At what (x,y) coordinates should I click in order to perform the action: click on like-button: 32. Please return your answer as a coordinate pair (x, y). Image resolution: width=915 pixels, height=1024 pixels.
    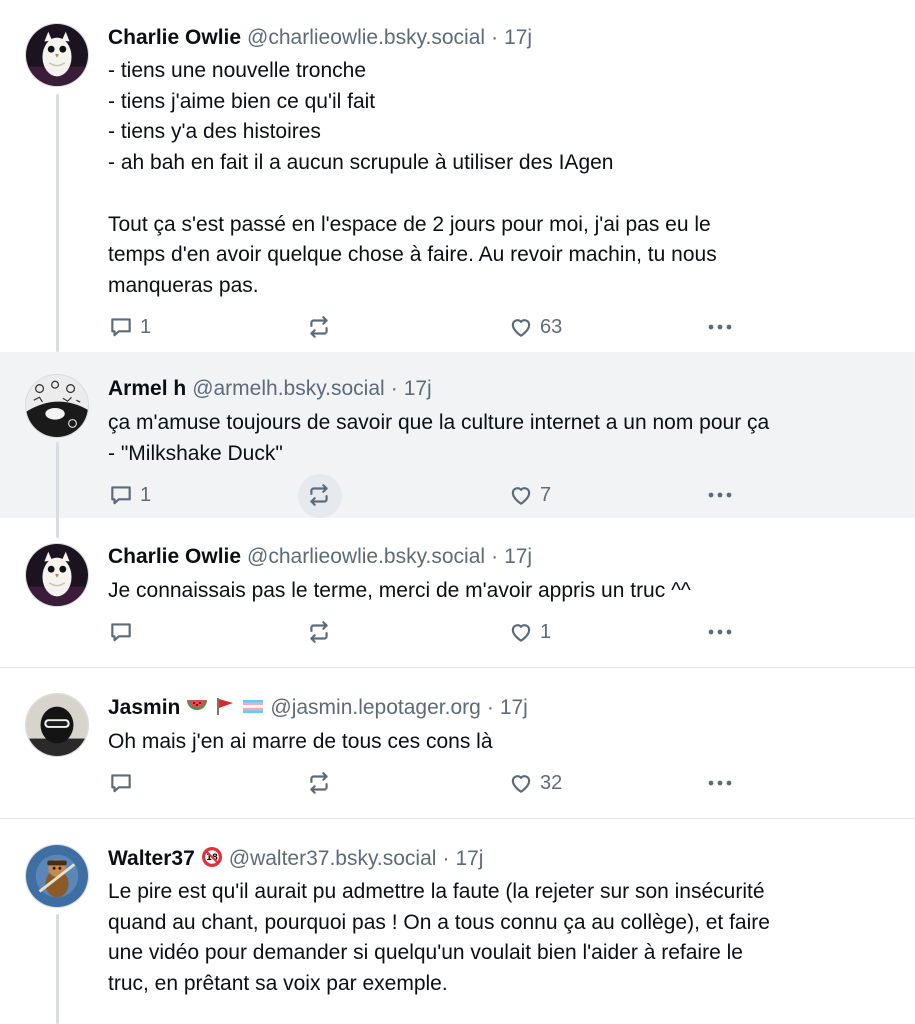
    Looking at the image, I should click on (535, 783).